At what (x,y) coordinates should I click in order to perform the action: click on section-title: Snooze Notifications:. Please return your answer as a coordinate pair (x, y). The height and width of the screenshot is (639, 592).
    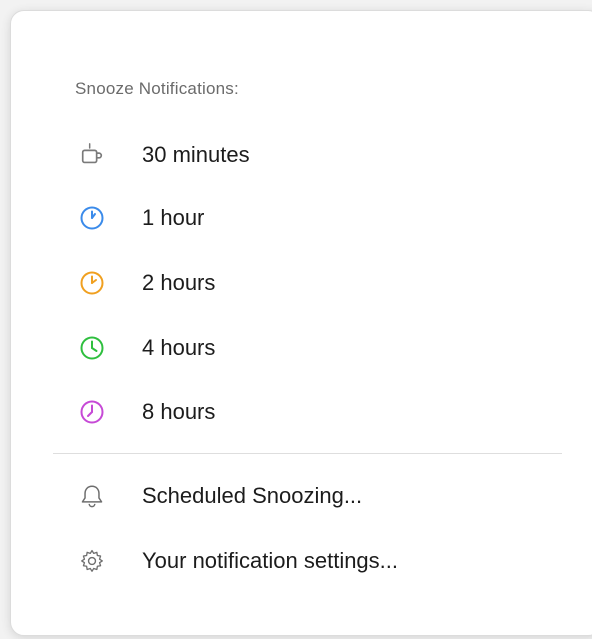
    Looking at the image, I should click on (157, 88).